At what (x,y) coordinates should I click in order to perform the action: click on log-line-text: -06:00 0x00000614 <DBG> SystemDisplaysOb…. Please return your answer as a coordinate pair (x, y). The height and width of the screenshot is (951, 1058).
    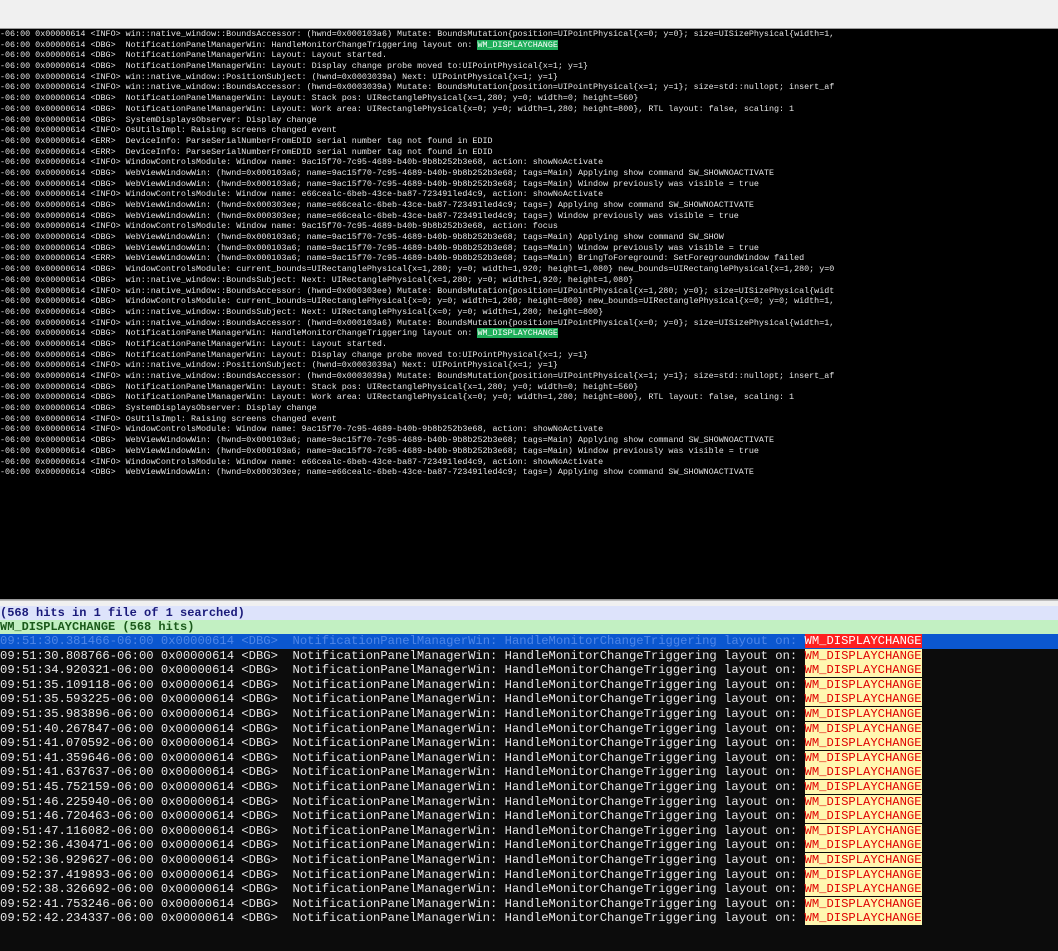
    Looking at the image, I should click on (158, 119).